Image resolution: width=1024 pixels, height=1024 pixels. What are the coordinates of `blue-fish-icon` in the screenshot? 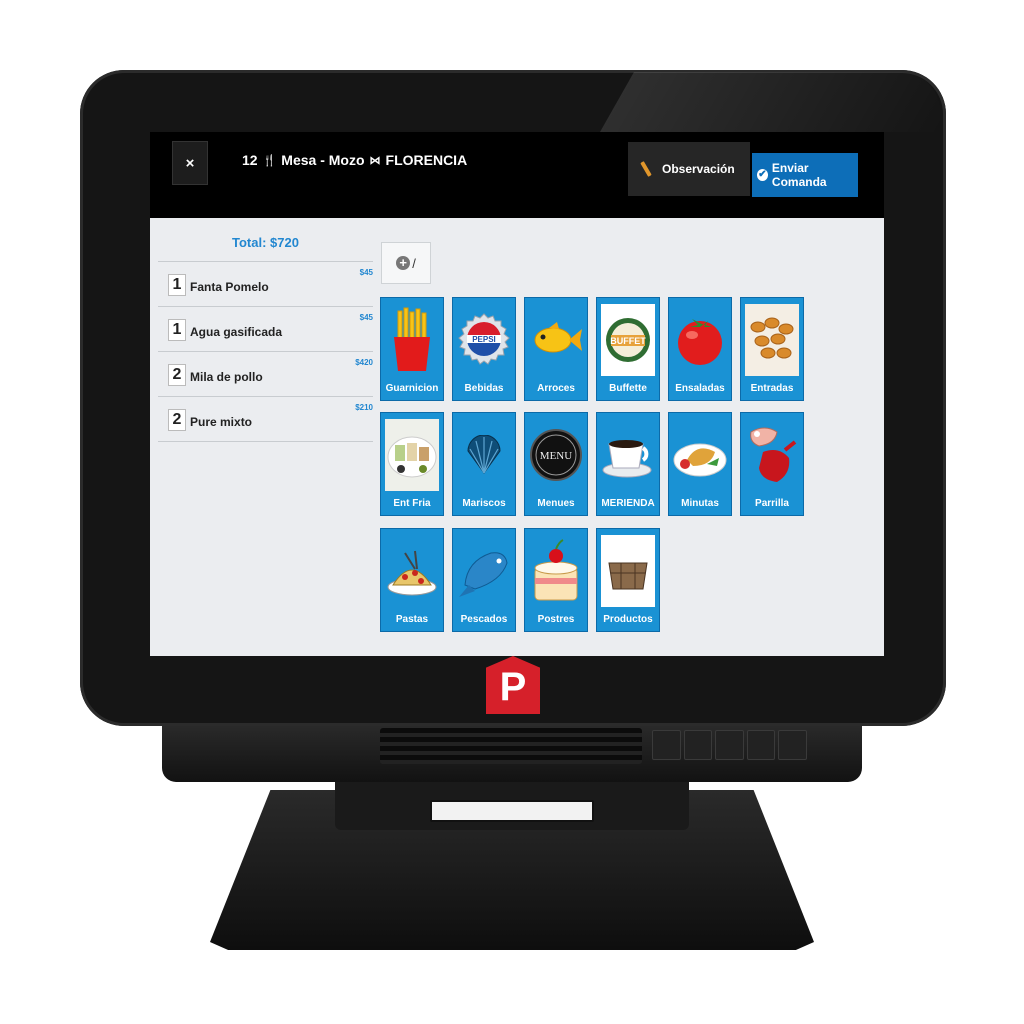 It's located at (484, 571).